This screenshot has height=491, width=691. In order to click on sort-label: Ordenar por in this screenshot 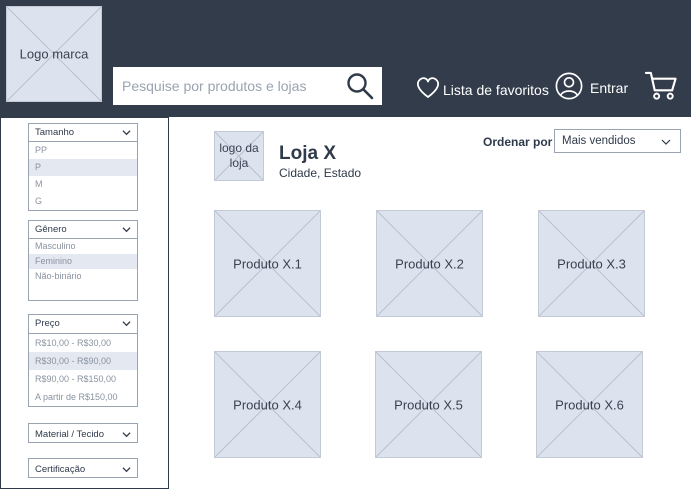, I will do `click(518, 142)`.